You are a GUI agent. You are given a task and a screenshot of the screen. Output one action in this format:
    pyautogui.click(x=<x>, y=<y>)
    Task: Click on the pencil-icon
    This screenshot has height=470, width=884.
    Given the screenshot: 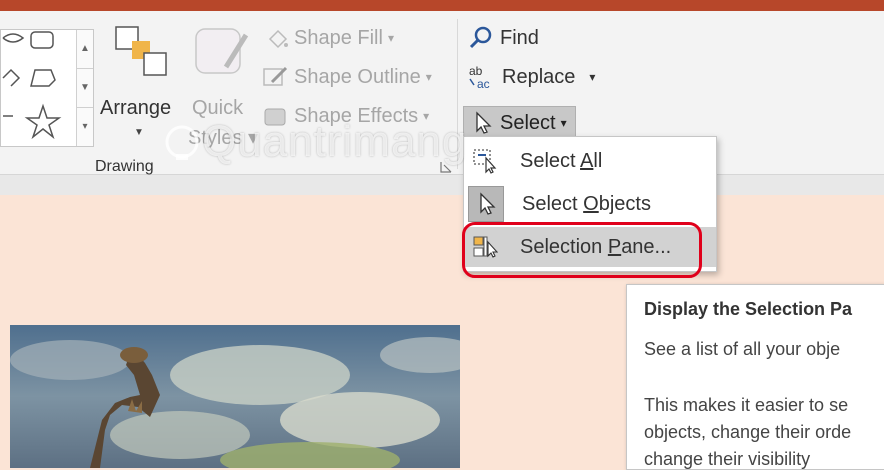 What is the action you would take?
    pyautogui.click(x=275, y=76)
    